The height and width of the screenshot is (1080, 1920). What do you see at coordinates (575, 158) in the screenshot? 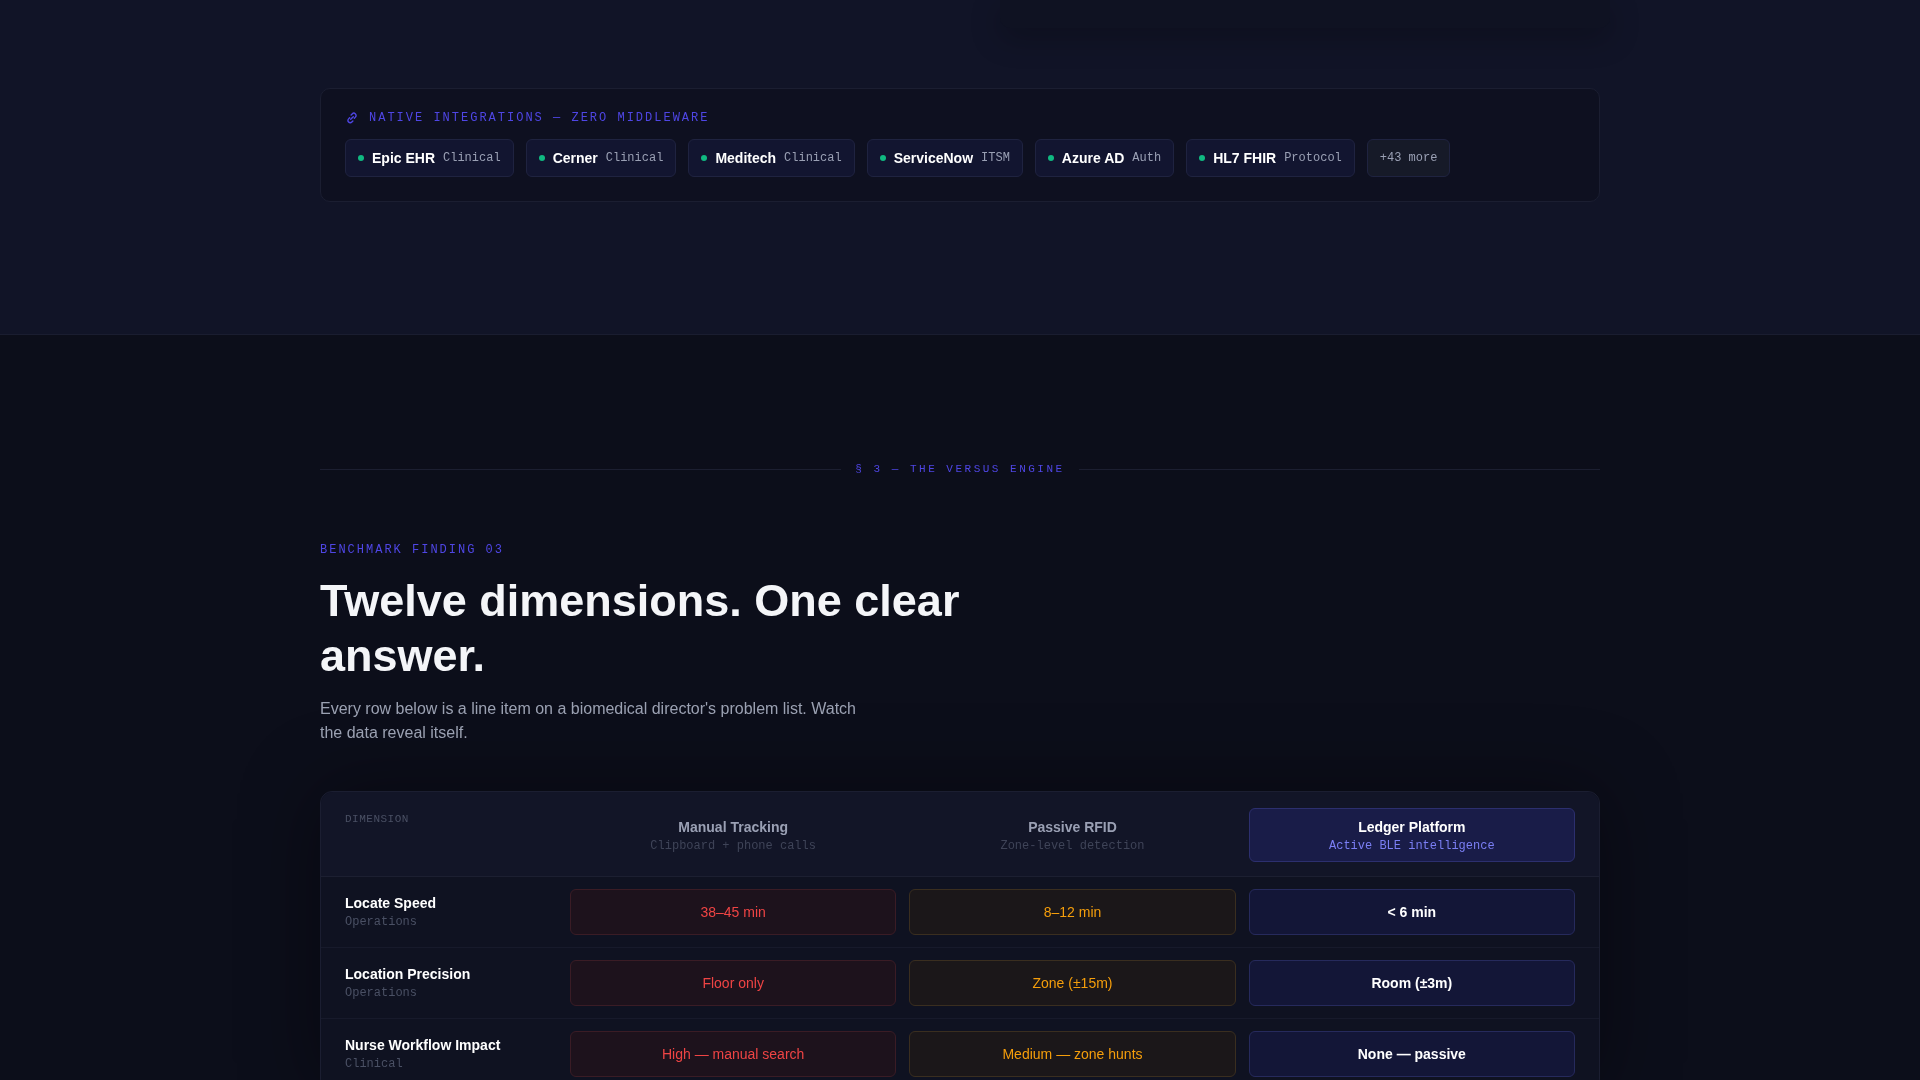
I see `integration-name: Cerner` at bounding box center [575, 158].